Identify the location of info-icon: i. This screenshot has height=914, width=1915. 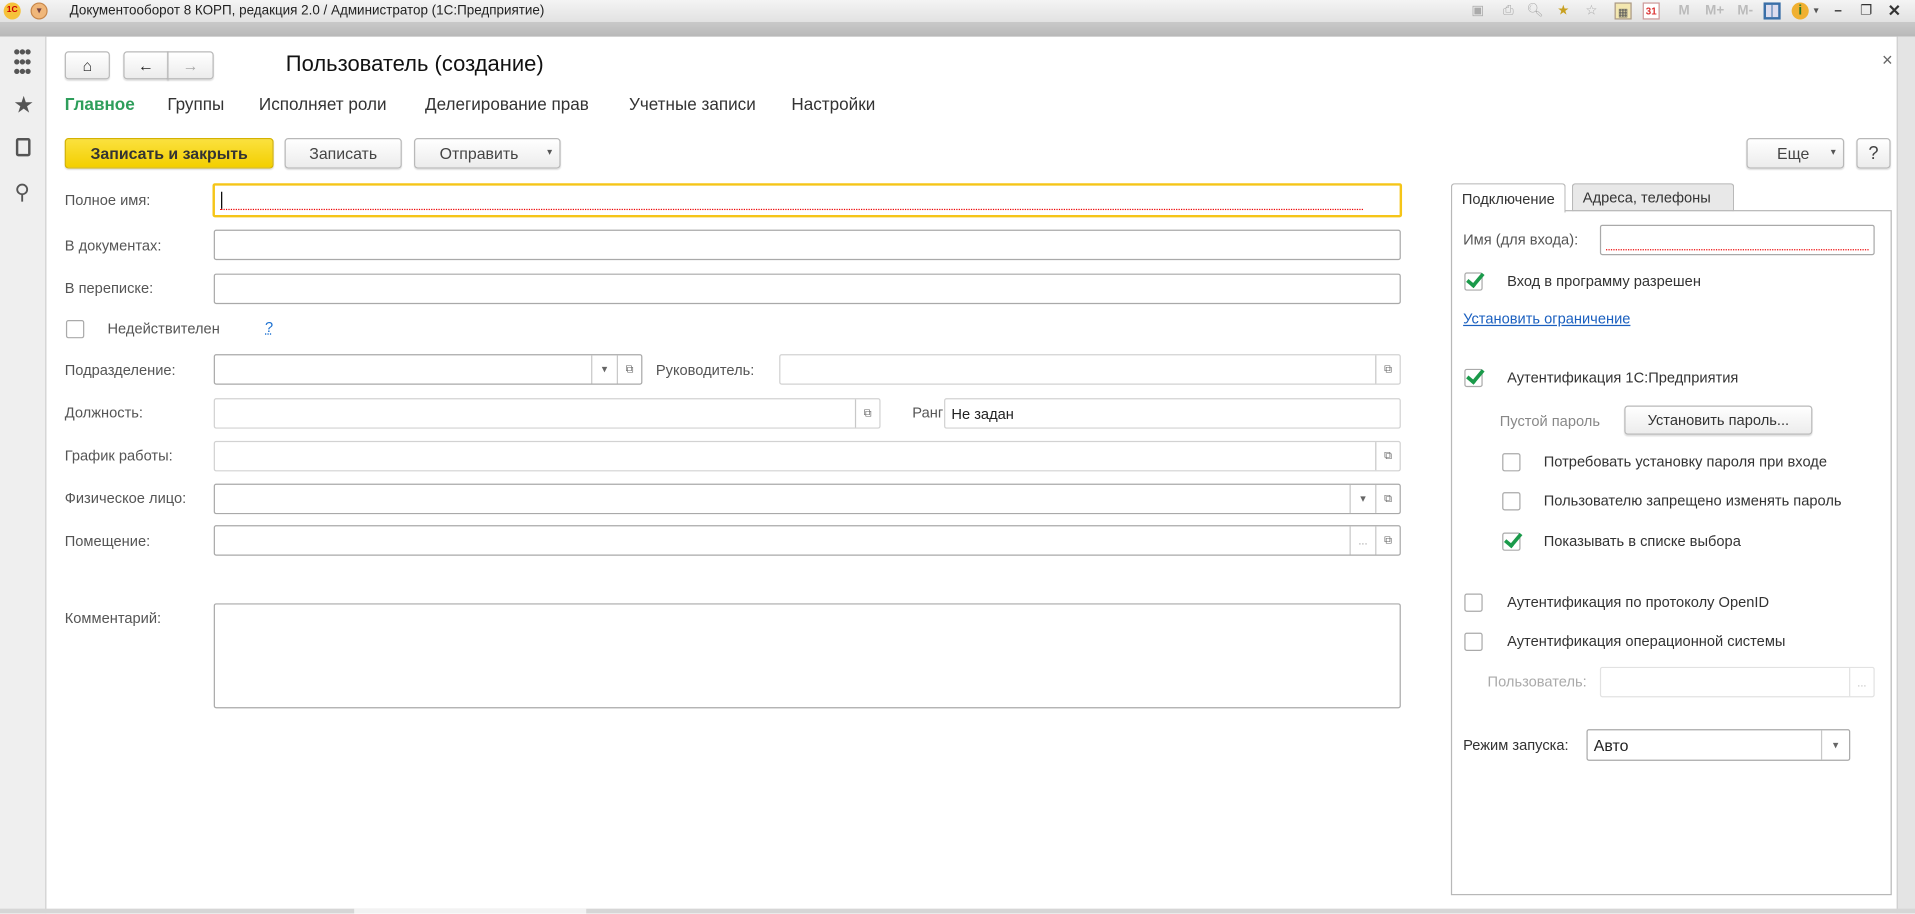
(1800, 11).